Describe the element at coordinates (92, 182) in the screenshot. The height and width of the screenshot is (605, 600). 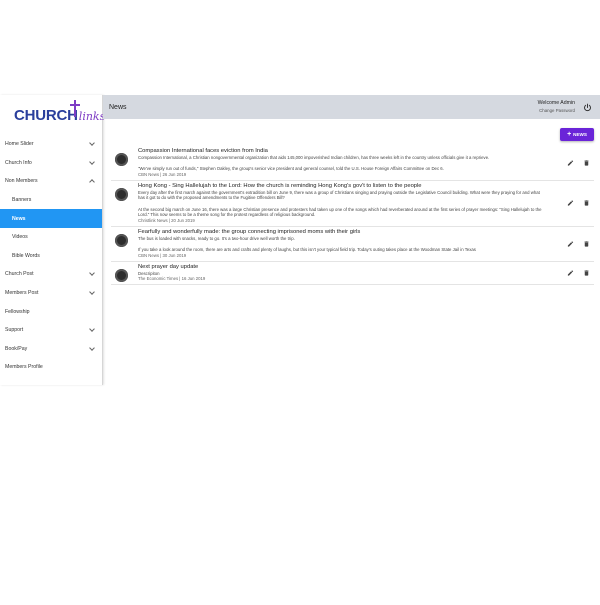
I see `chevron-up-icon` at that location.